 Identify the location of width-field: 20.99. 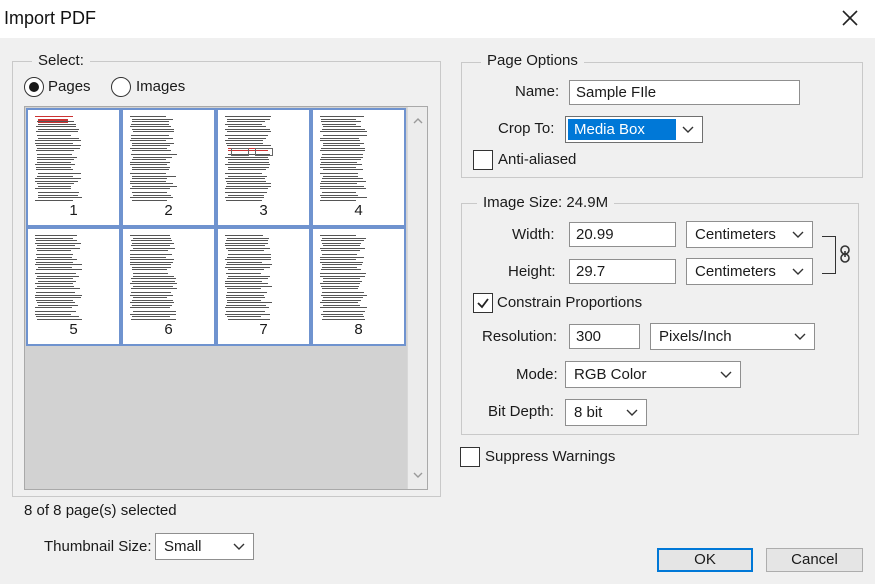
(622, 234).